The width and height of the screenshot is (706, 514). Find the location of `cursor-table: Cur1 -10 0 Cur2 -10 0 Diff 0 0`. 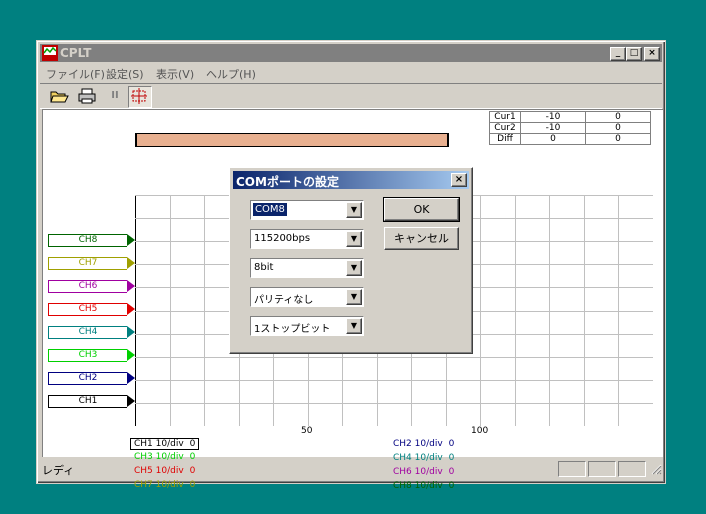

cursor-table: Cur1 -10 0 Cur2 -10 0 Diff 0 0 is located at coordinates (570, 128).